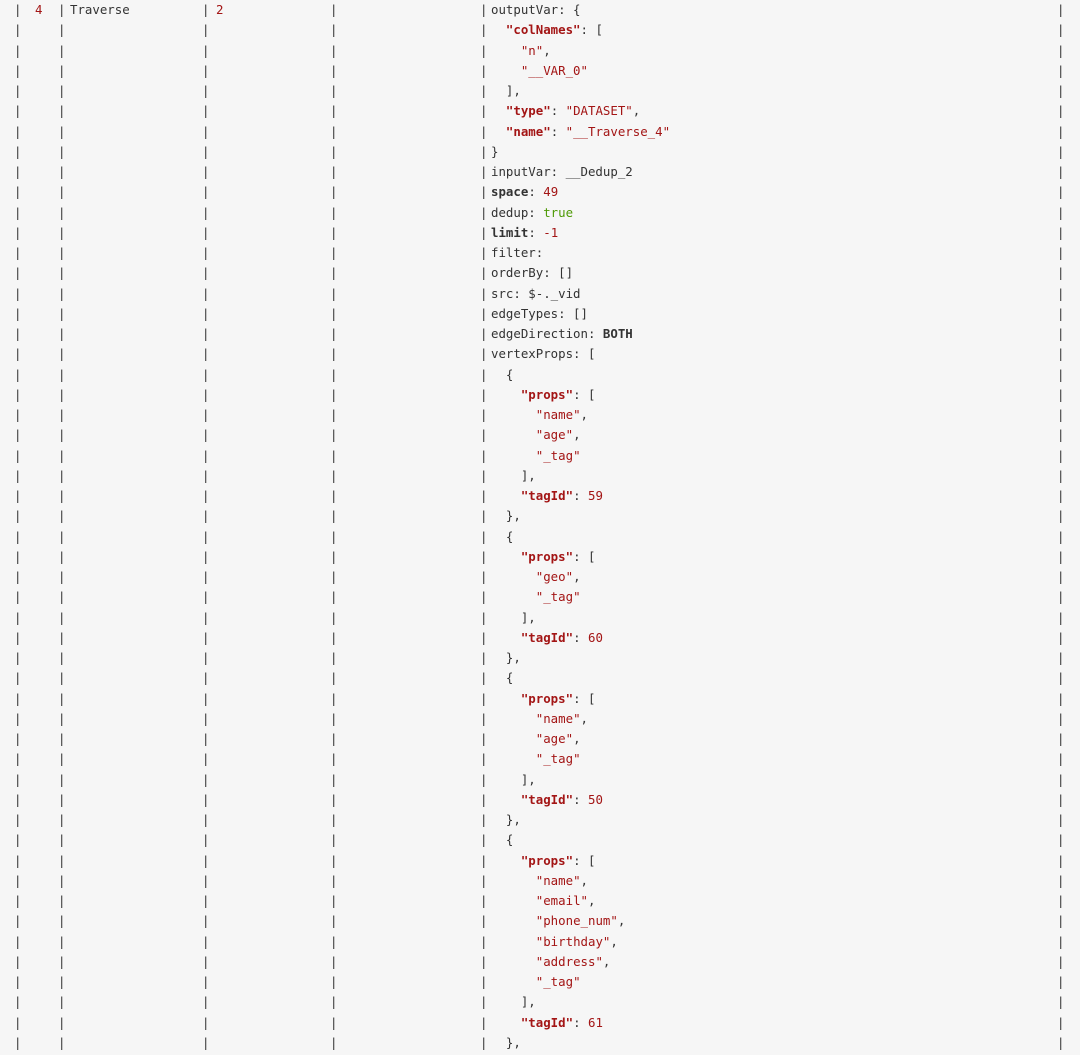 The image size is (1080, 1055). Describe the element at coordinates (524, 192) in the screenshot. I see `operator-info-line: space: 49` at that location.